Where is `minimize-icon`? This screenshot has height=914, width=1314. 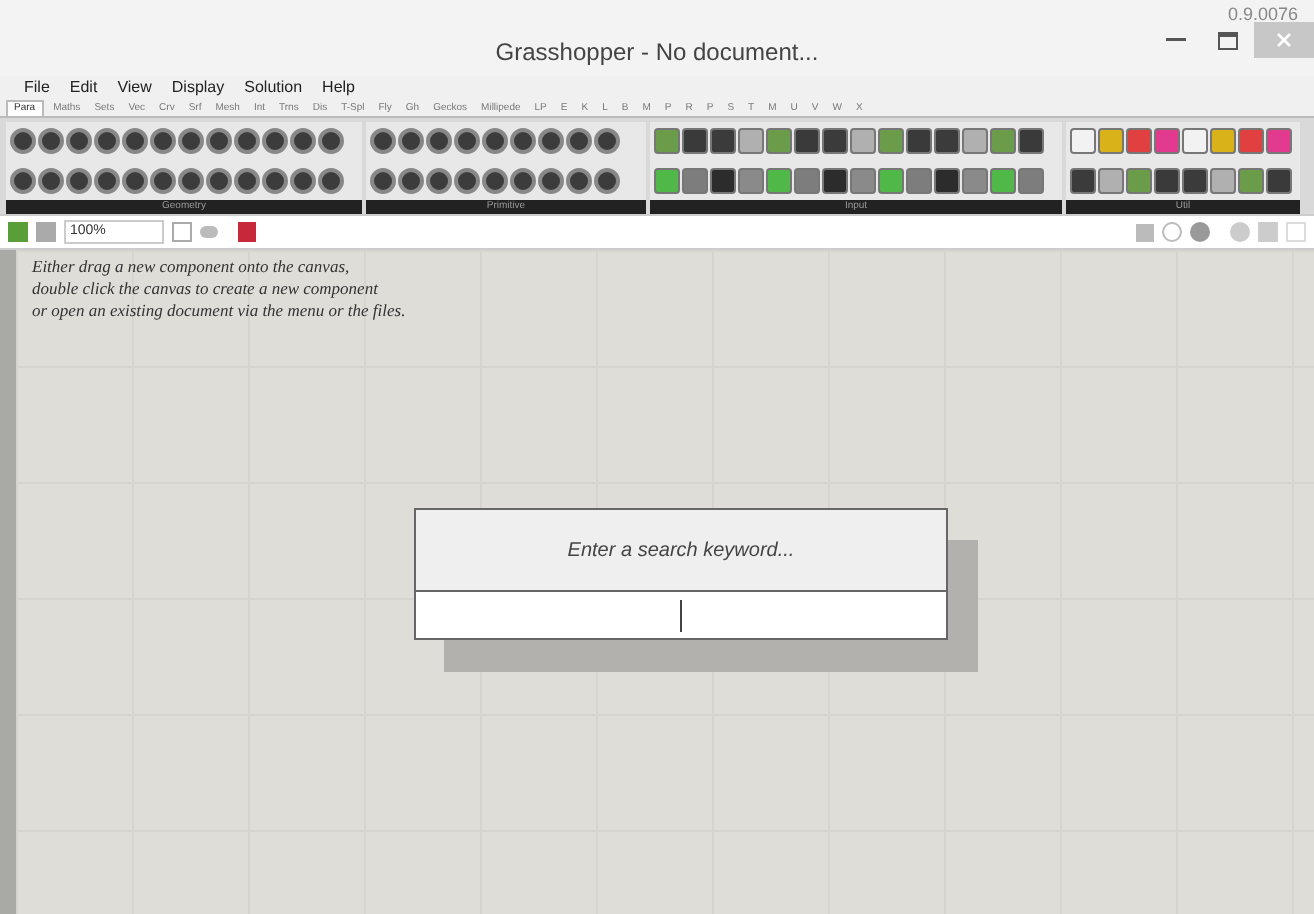 minimize-icon is located at coordinates (1176, 40).